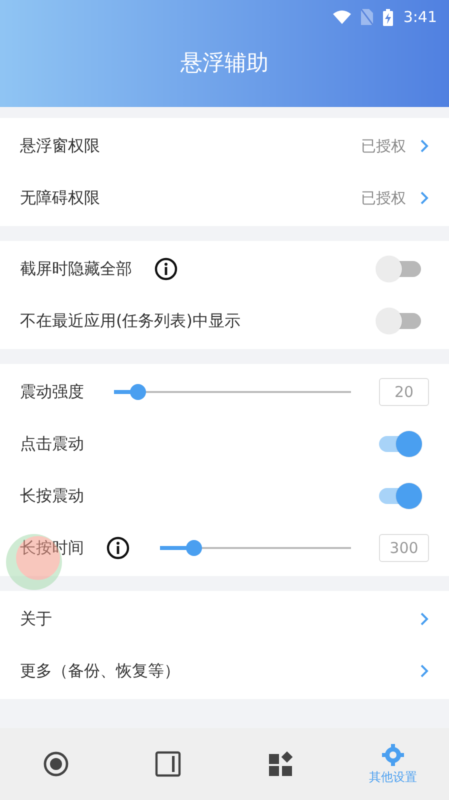  What do you see at coordinates (130, 321) in the screenshot?
I see `setting-label: 不在最近应用(任务列表)中显示` at bounding box center [130, 321].